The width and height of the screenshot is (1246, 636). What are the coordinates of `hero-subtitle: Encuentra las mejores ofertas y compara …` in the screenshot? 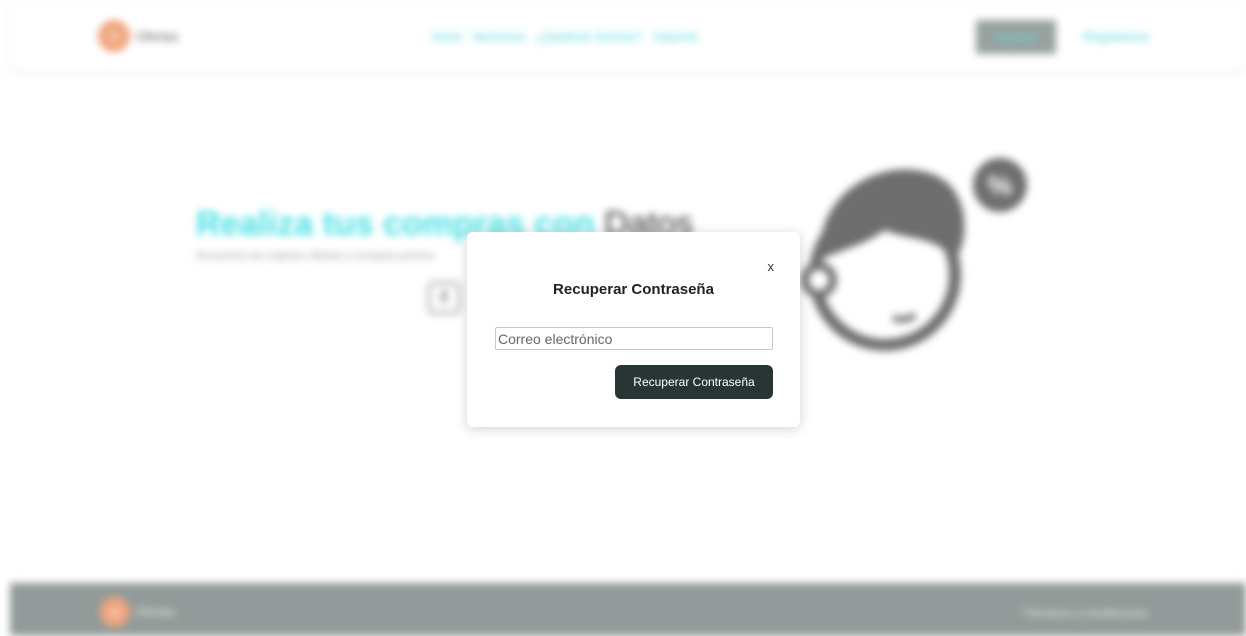 It's located at (316, 256).